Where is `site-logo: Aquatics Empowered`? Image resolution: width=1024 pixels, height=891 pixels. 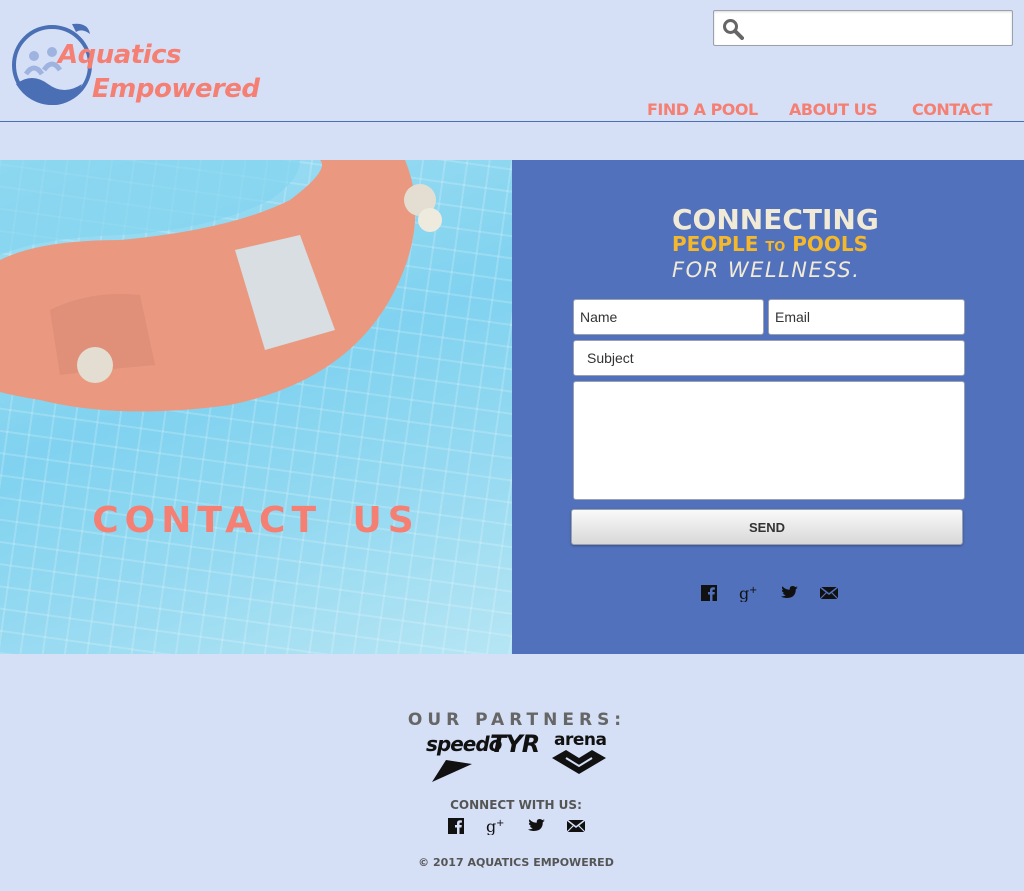 site-logo: Aquatics Empowered is located at coordinates (136, 67).